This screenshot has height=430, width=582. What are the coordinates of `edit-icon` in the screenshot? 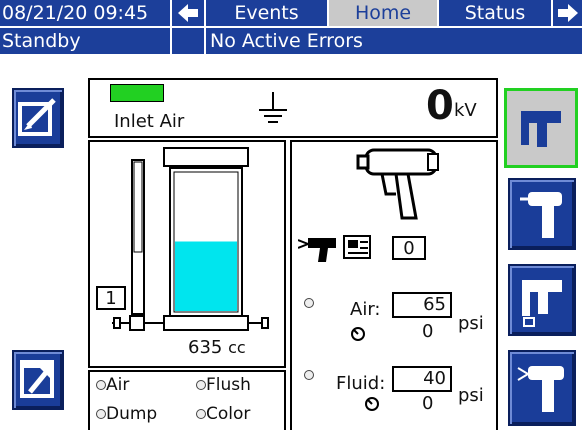 It's located at (37, 117).